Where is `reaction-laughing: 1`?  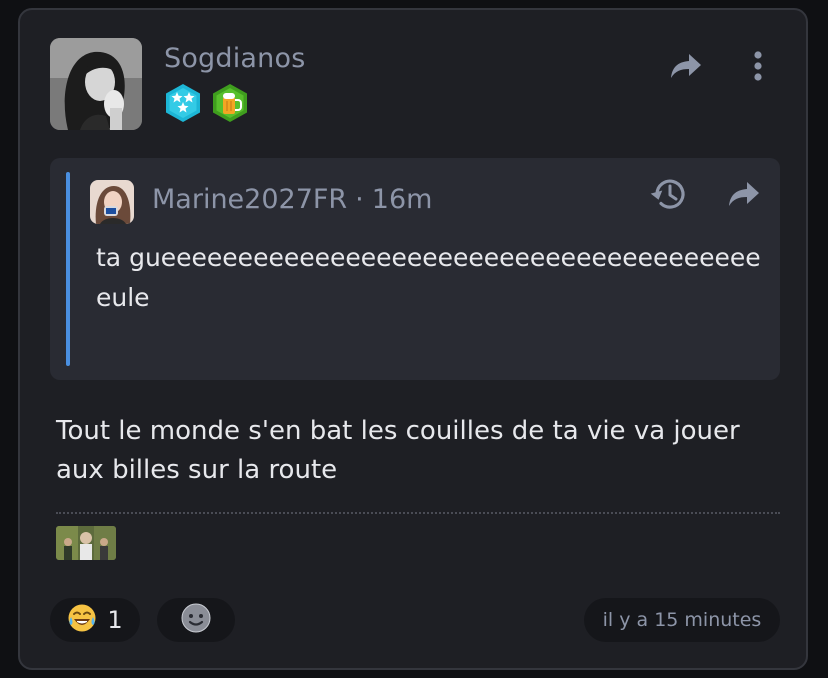
reaction-laughing: 1 is located at coordinates (95, 620).